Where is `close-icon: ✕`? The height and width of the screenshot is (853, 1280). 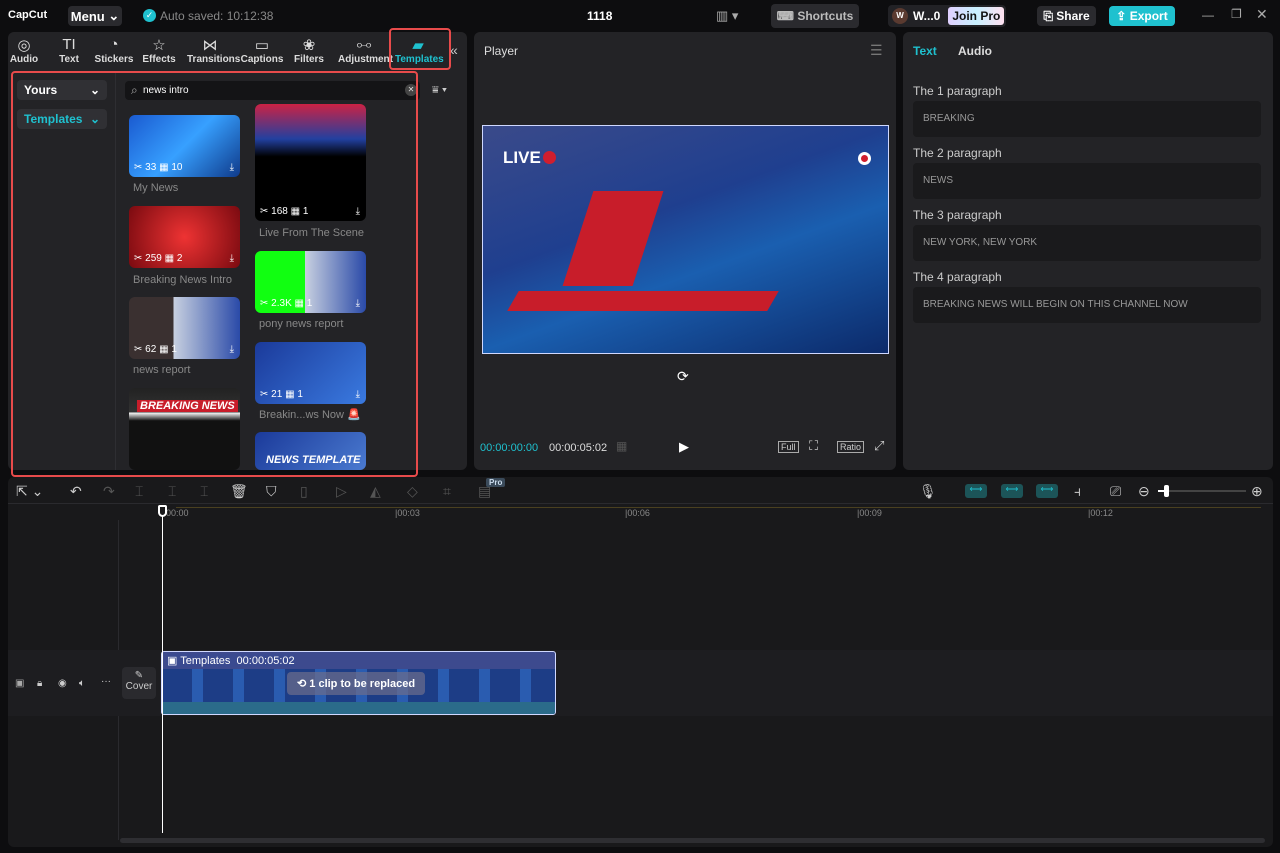
close-icon: ✕ is located at coordinates (1262, 14).